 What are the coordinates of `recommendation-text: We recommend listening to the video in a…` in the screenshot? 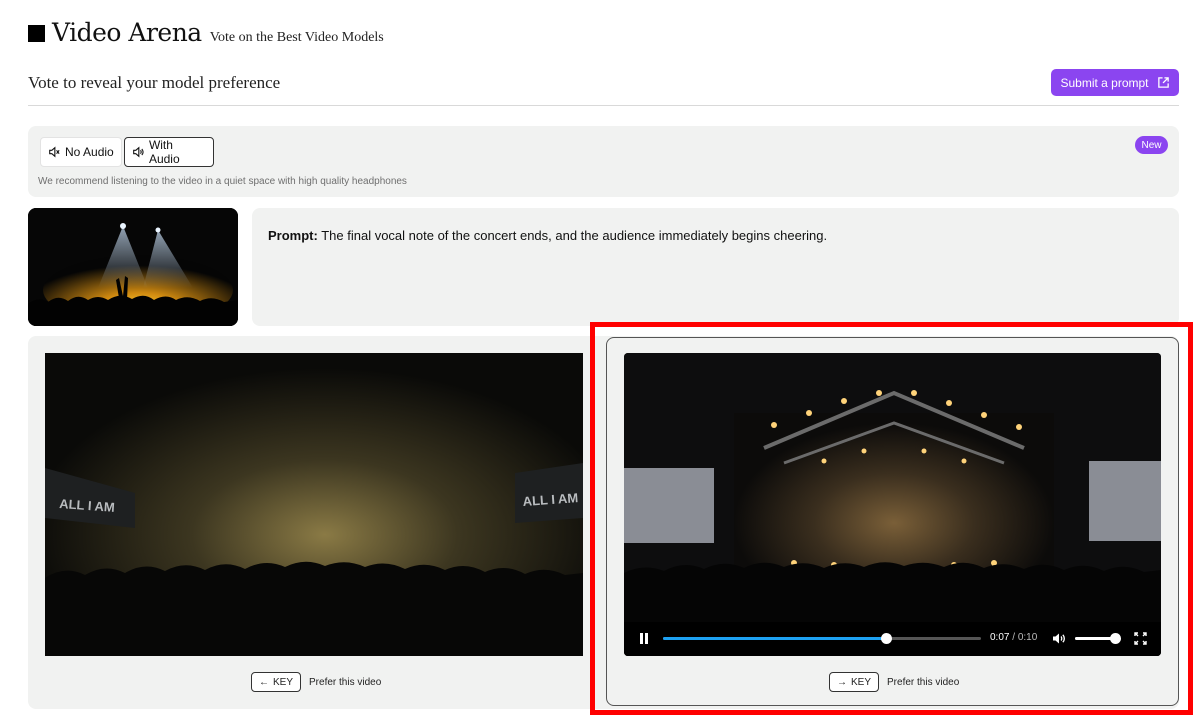 It's located at (222, 181).